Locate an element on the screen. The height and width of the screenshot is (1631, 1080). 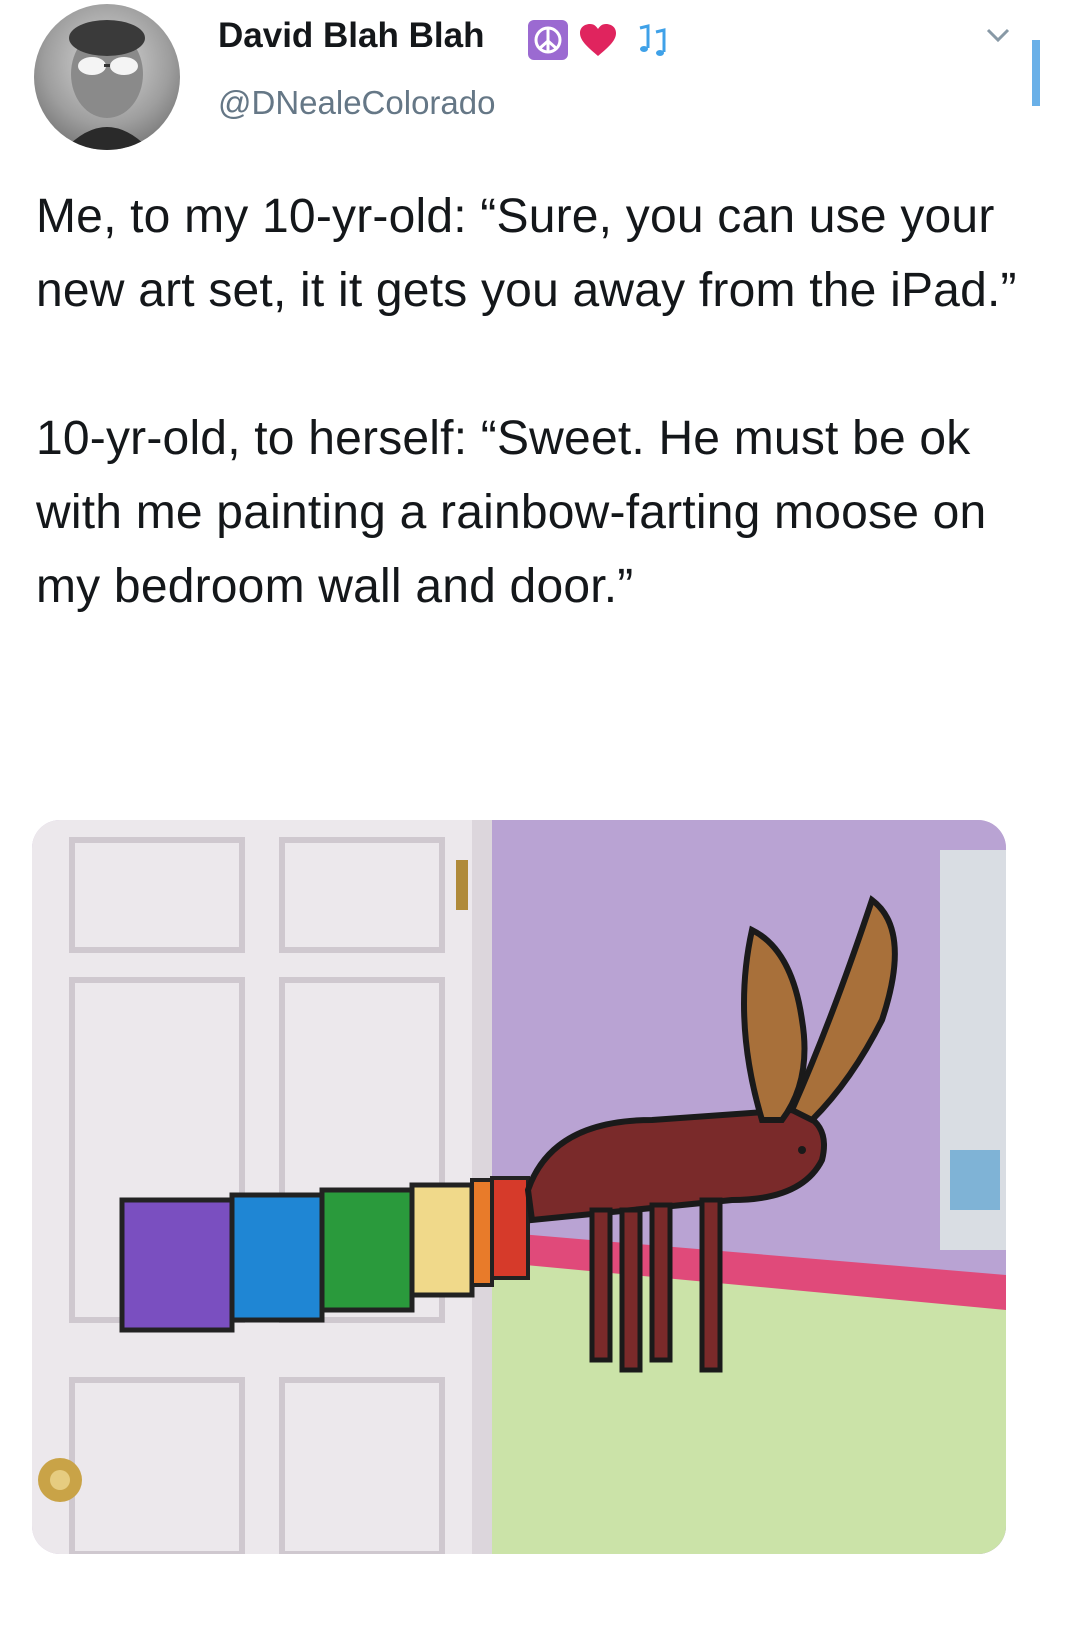
user-handle: @DNealeColorado is located at coordinates (356, 103).